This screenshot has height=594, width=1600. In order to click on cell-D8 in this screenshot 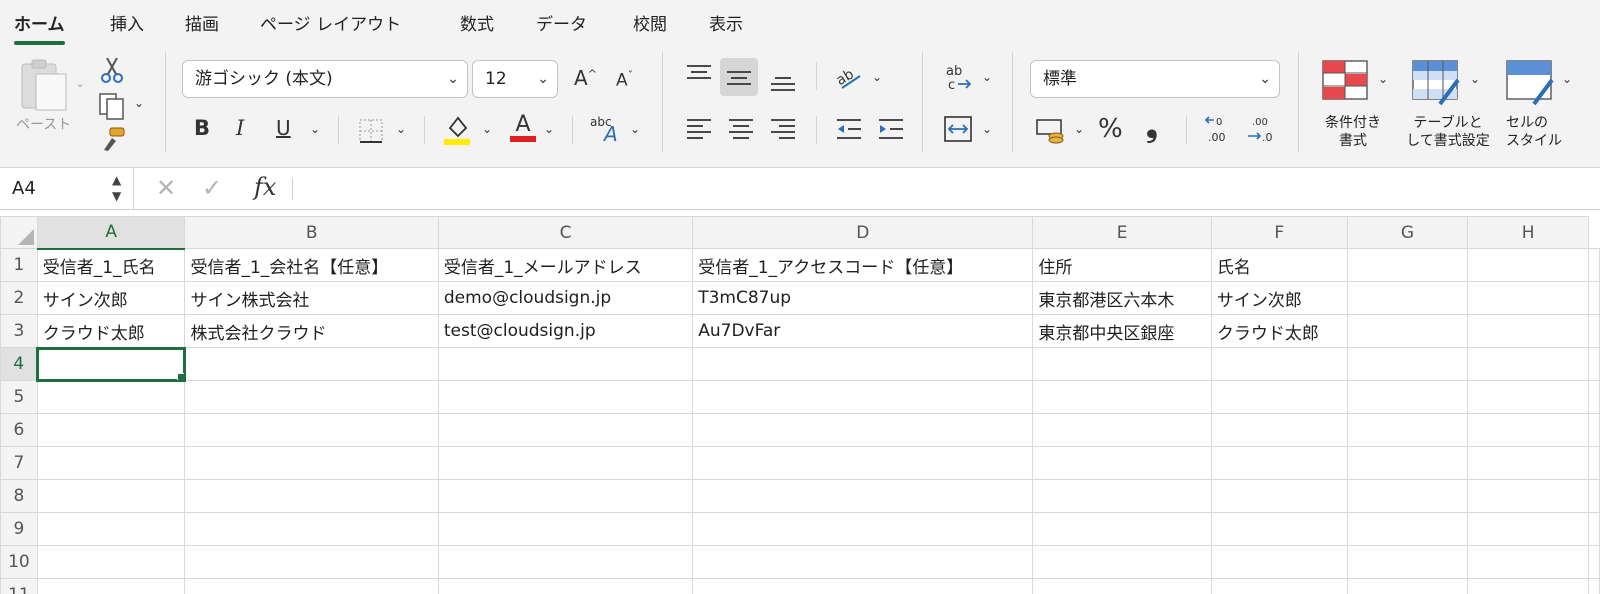, I will do `click(863, 496)`.